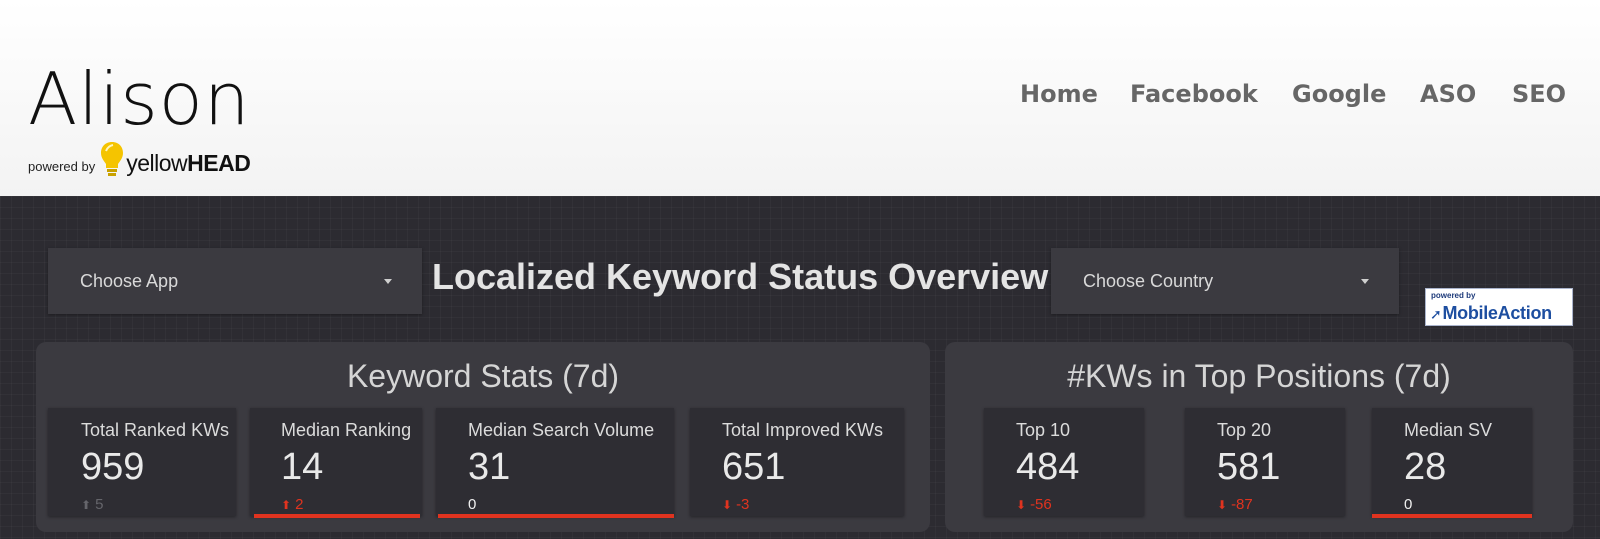 This screenshot has width=1600, height=539. Describe the element at coordinates (62, 166) in the screenshot. I see `powered-by-label: powered by` at that location.